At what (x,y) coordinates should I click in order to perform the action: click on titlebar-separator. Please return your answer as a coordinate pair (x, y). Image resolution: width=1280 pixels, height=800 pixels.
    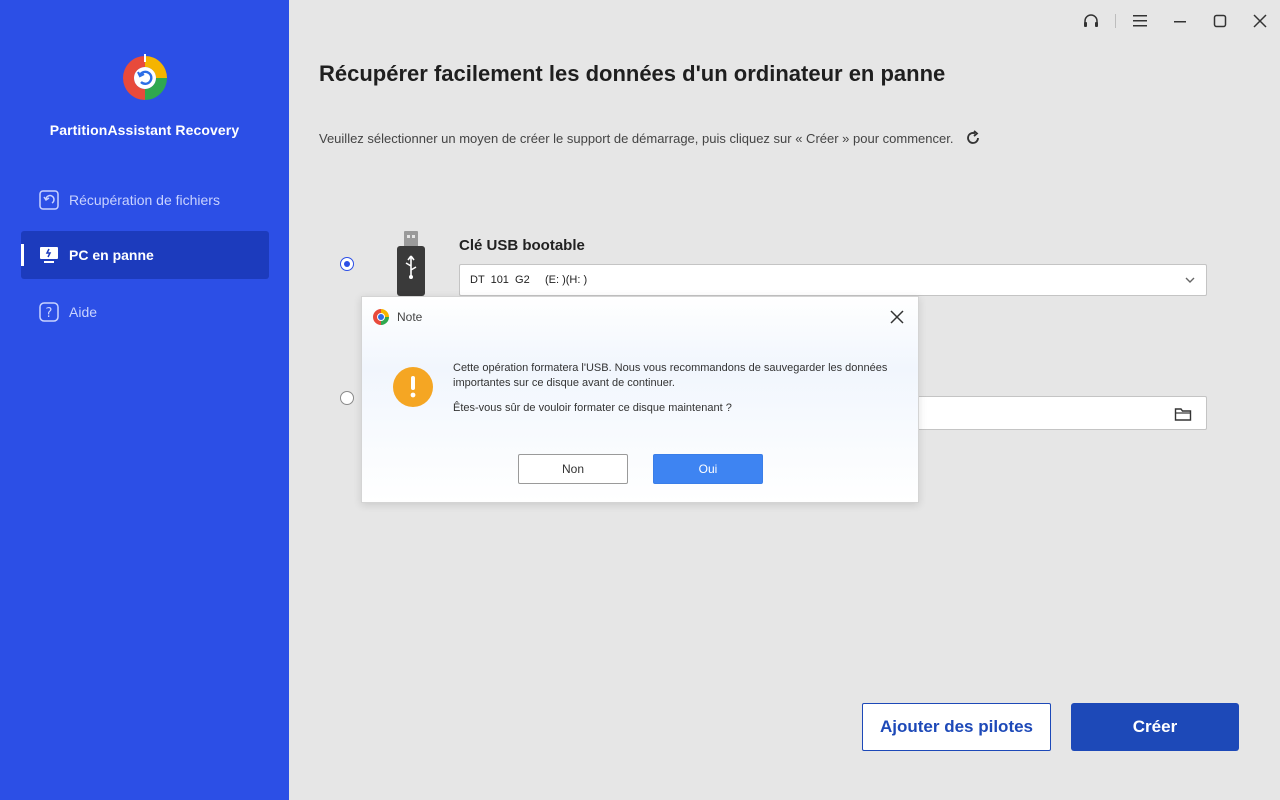
    Looking at the image, I should click on (1115, 21).